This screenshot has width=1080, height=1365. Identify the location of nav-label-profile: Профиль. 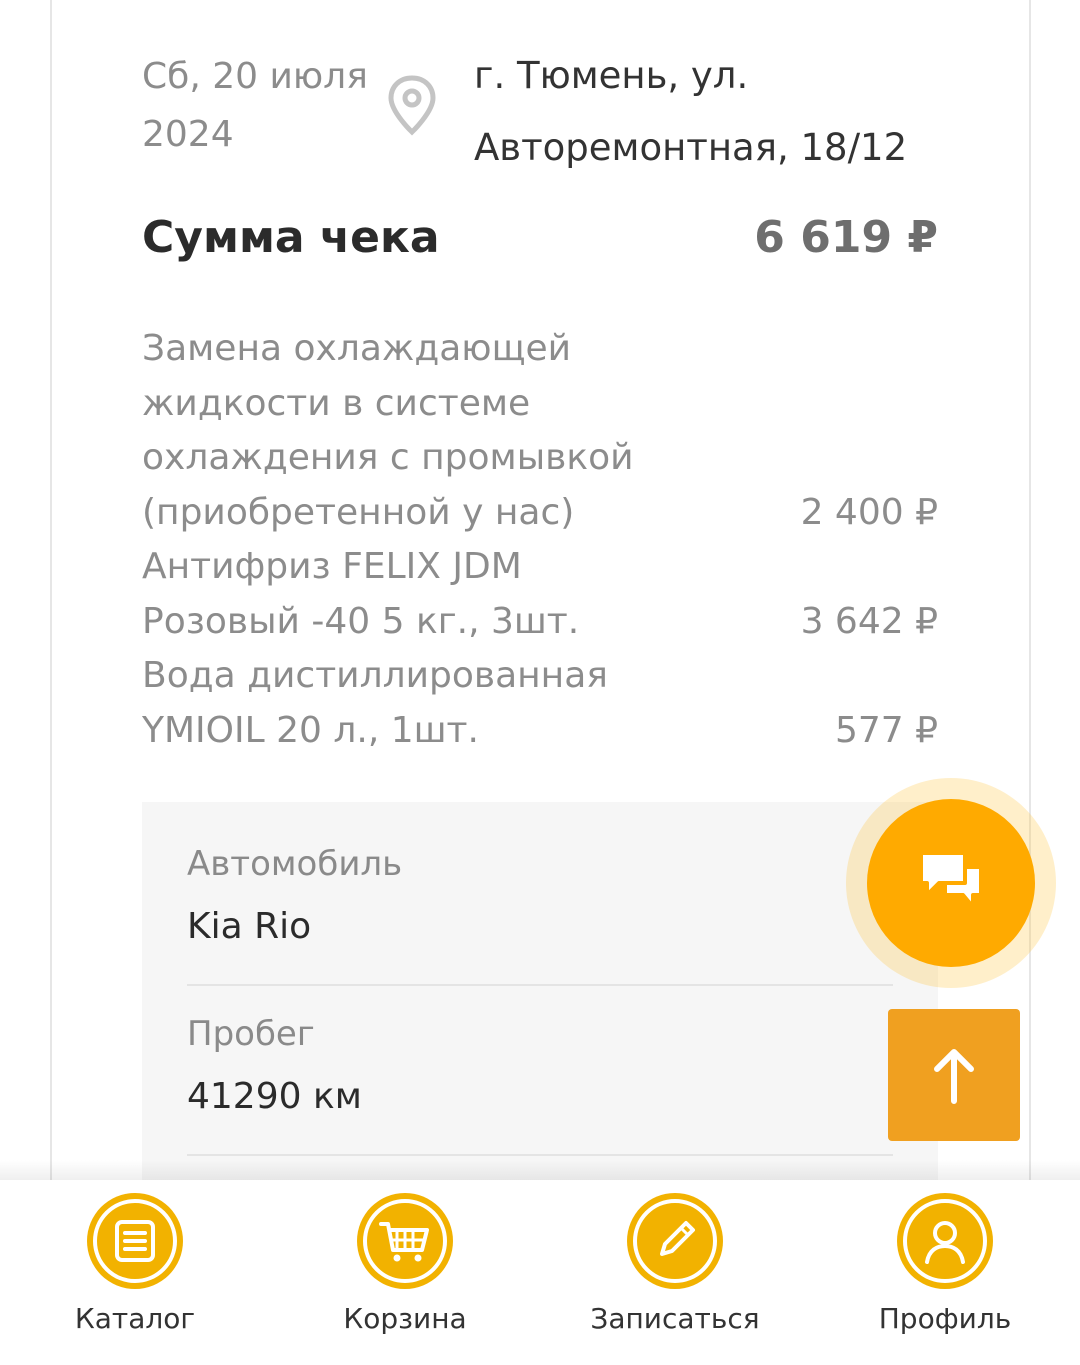
(945, 1318).